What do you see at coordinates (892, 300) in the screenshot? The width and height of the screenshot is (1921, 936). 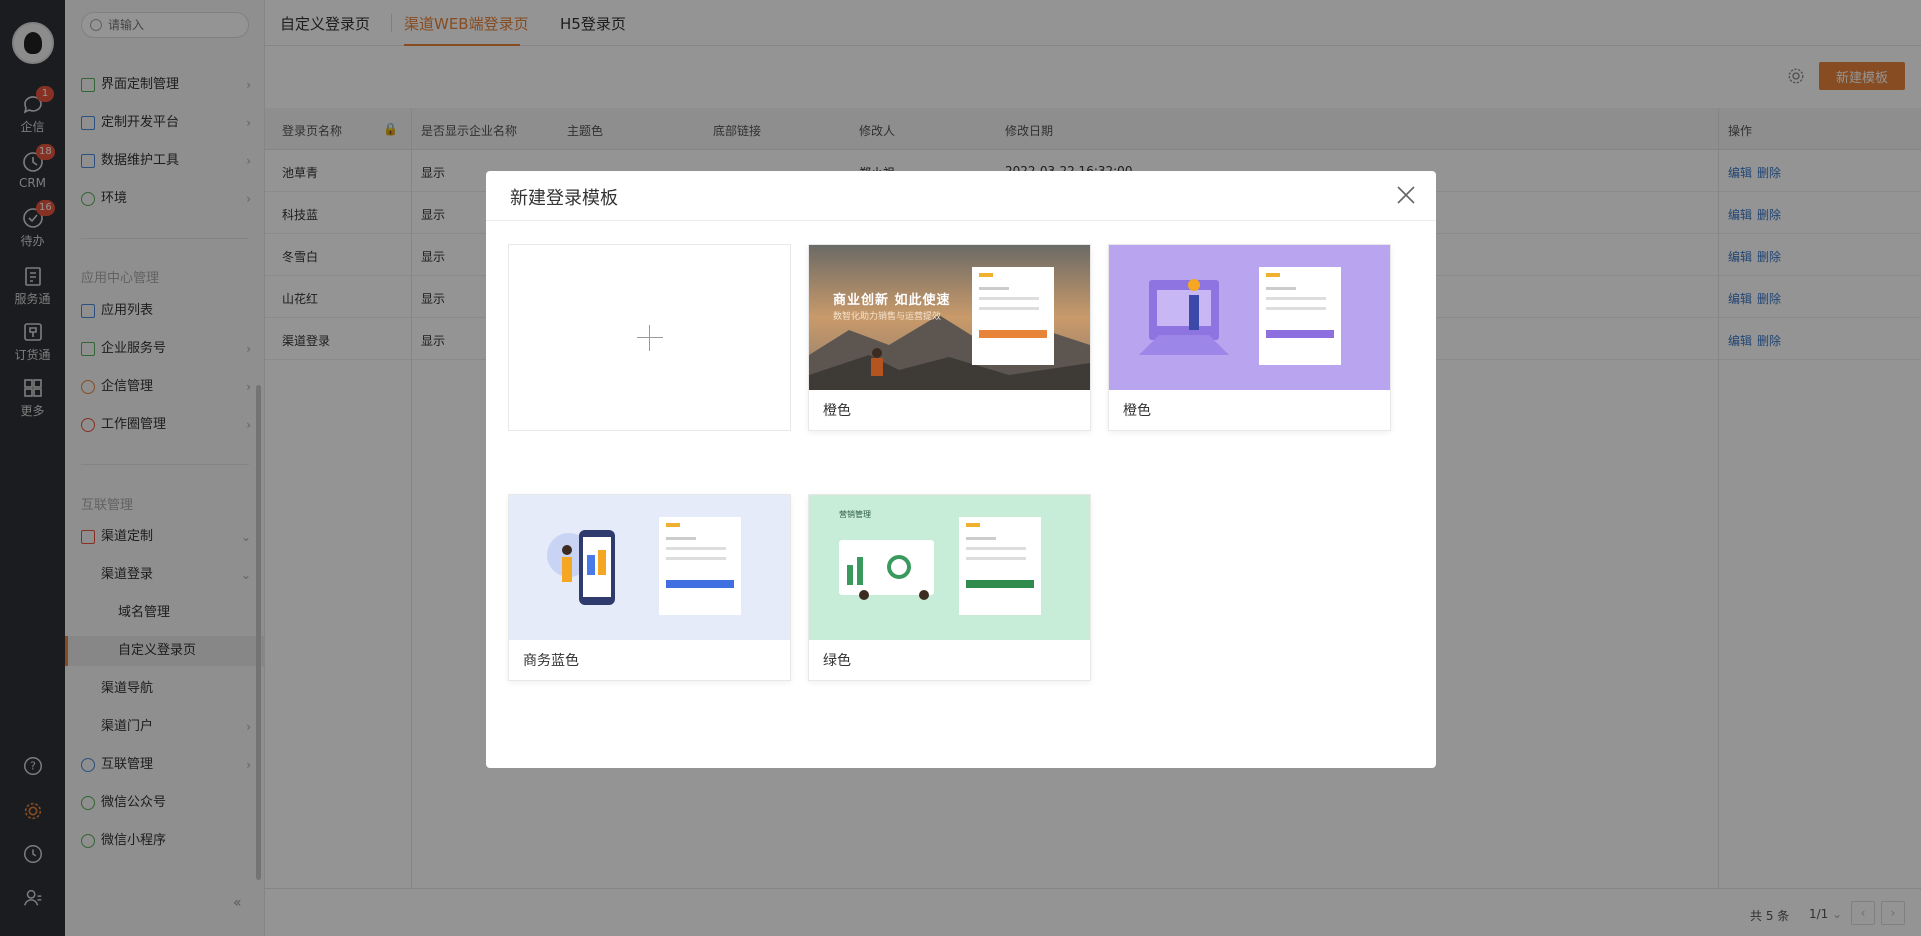 I see `template-banner-text: 商业创新 如此使速` at bounding box center [892, 300].